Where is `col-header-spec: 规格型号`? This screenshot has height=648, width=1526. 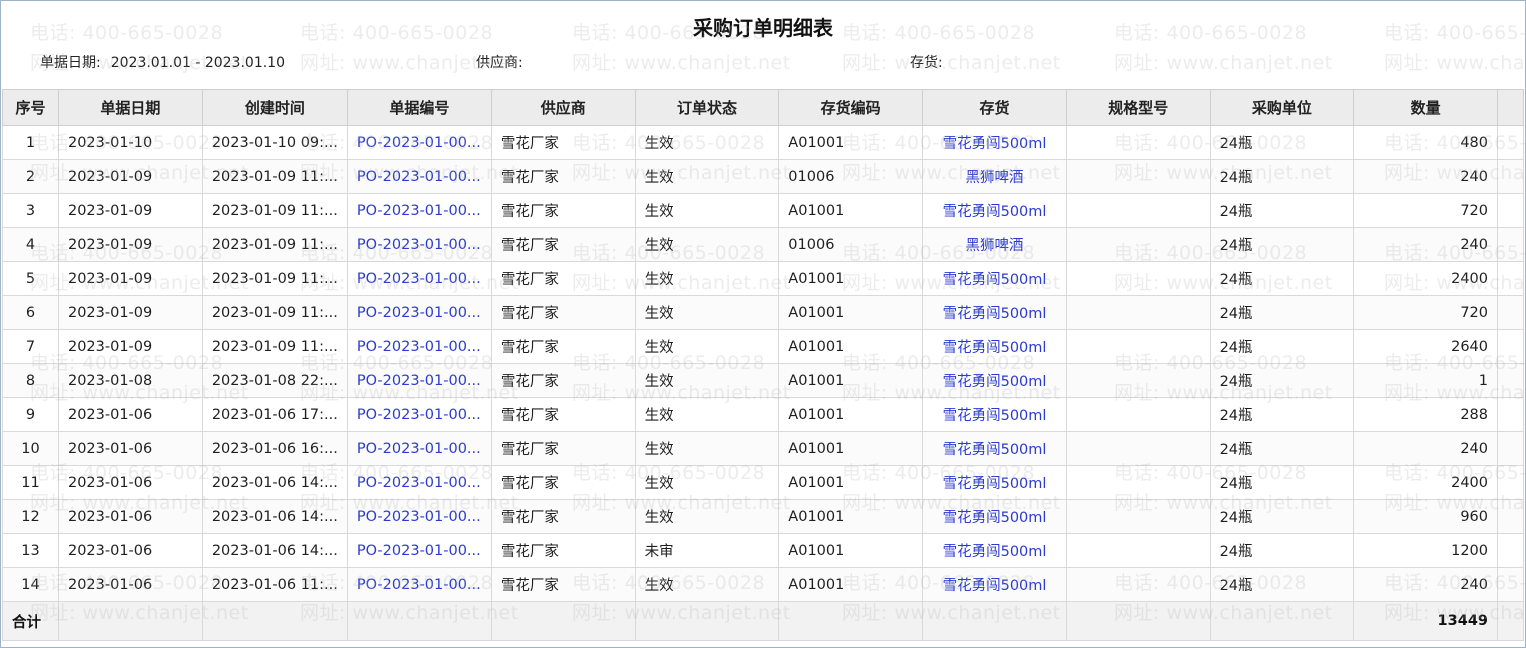
col-header-spec: 规格型号 is located at coordinates (1138, 107).